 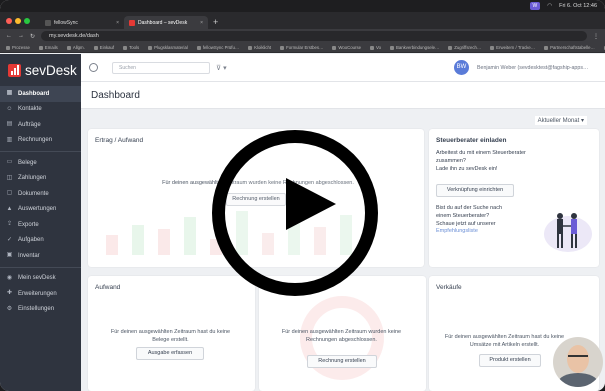 What do you see at coordinates (343, 95) in the screenshot?
I see `page-title: Dashboard` at bounding box center [343, 95].